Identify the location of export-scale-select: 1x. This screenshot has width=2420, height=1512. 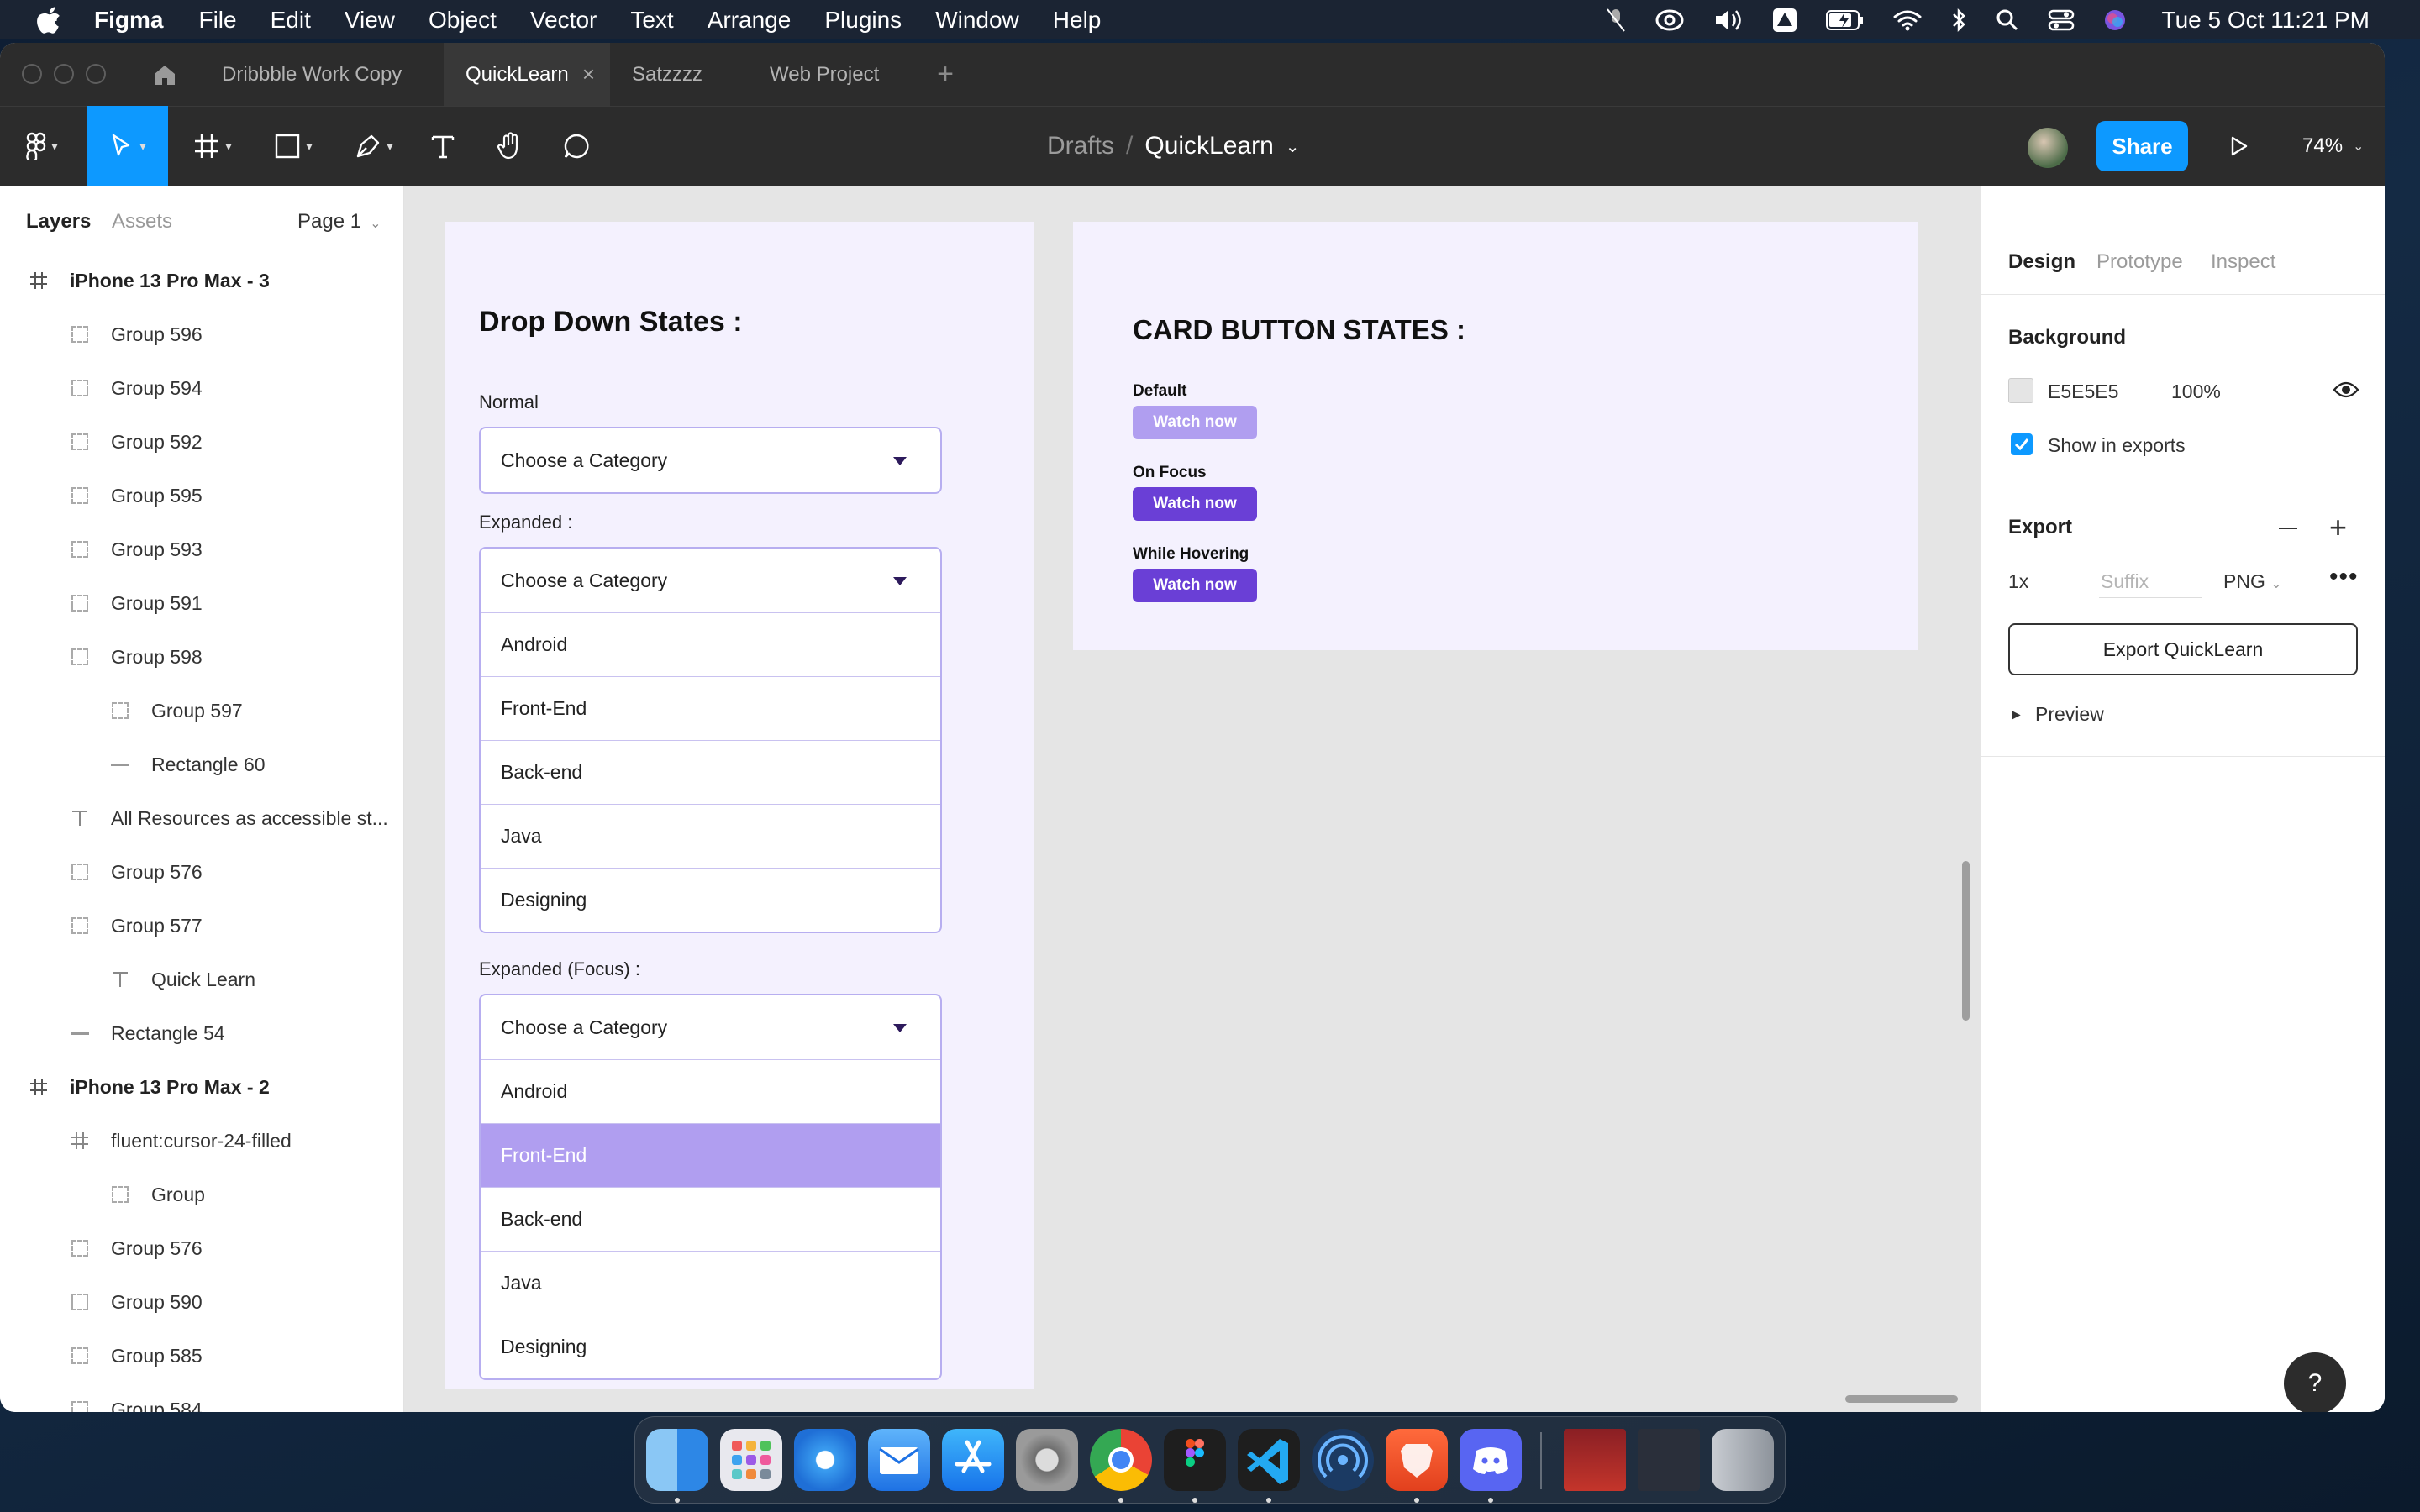
(2018, 581).